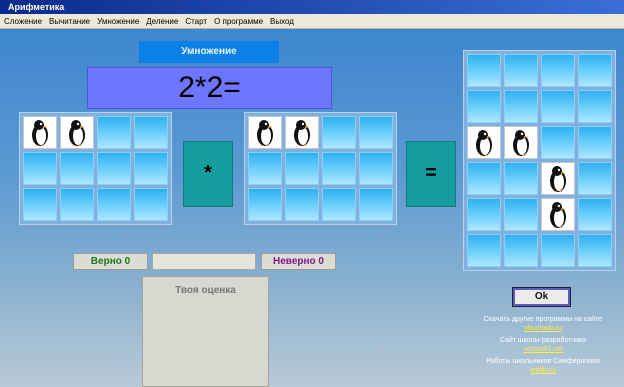 This screenshot has height=387, width=624. I want to click on equals-sign: =, so click(431, 174).